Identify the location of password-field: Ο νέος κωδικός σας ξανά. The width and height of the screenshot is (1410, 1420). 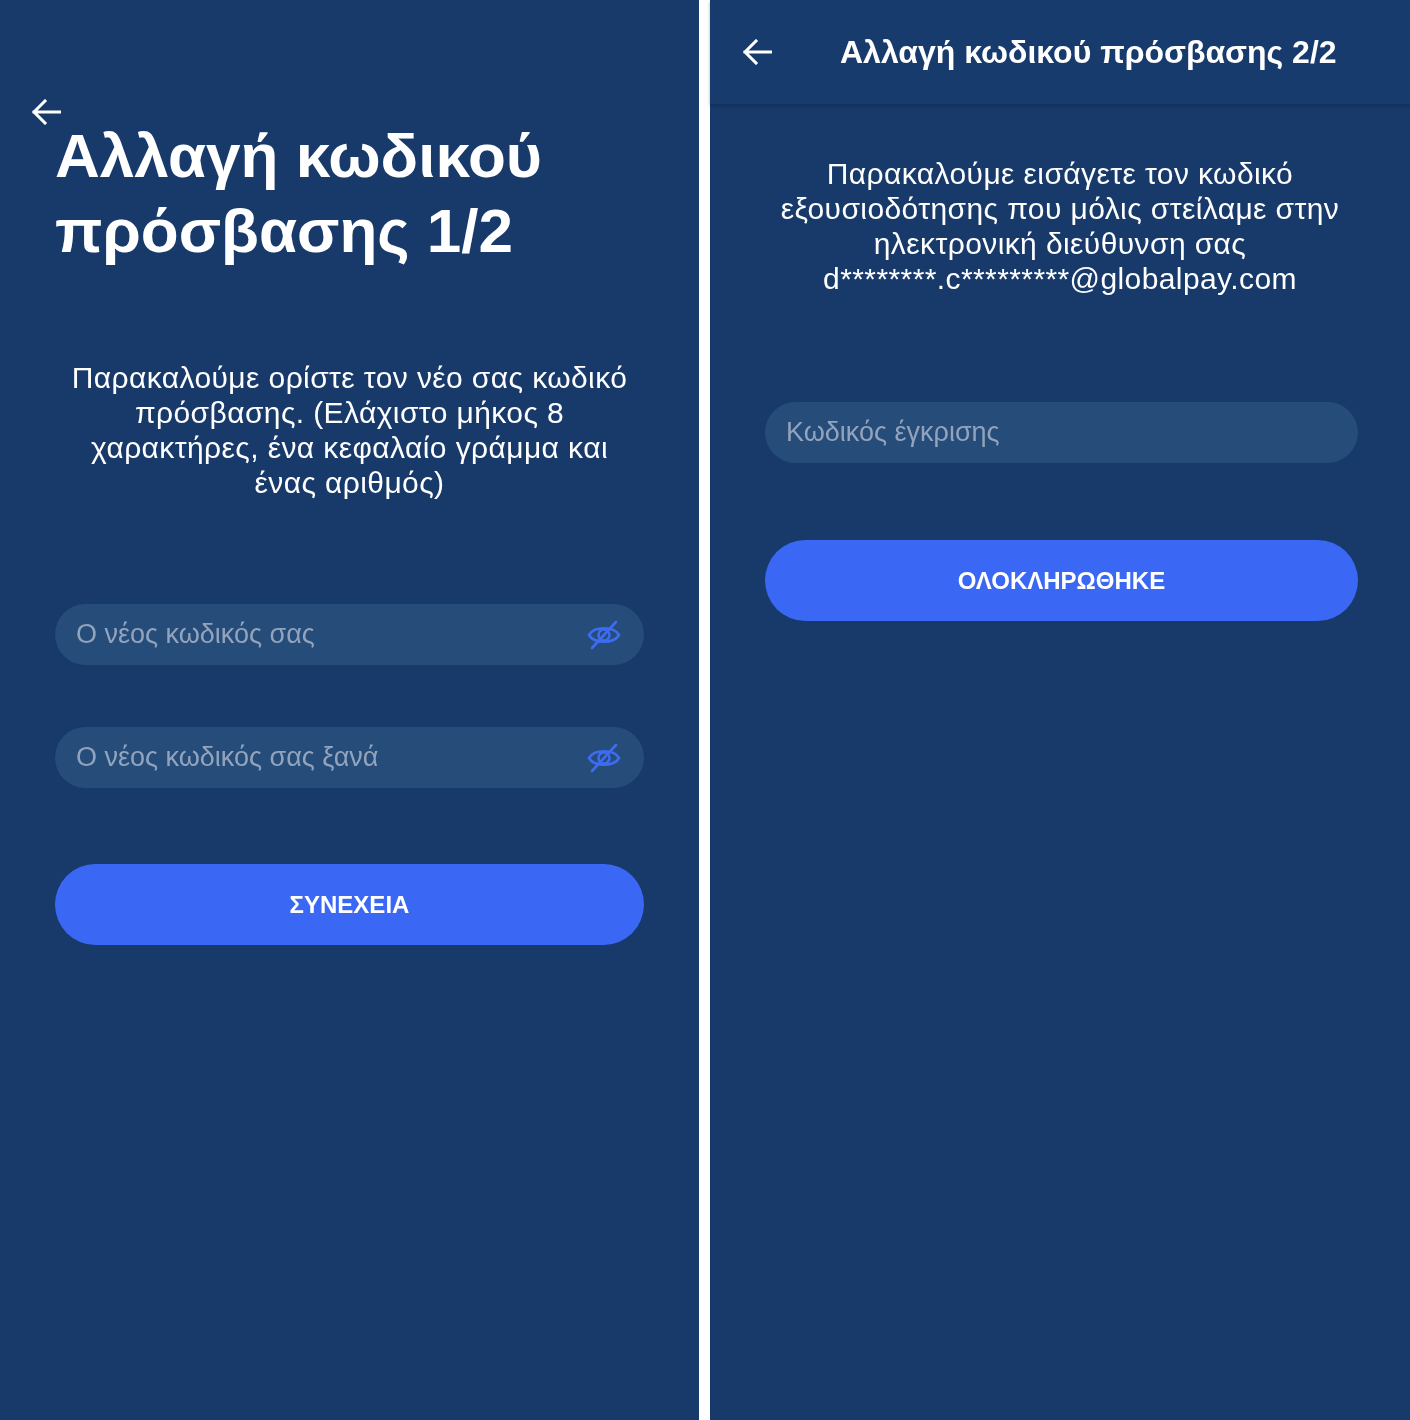
(349, 757).